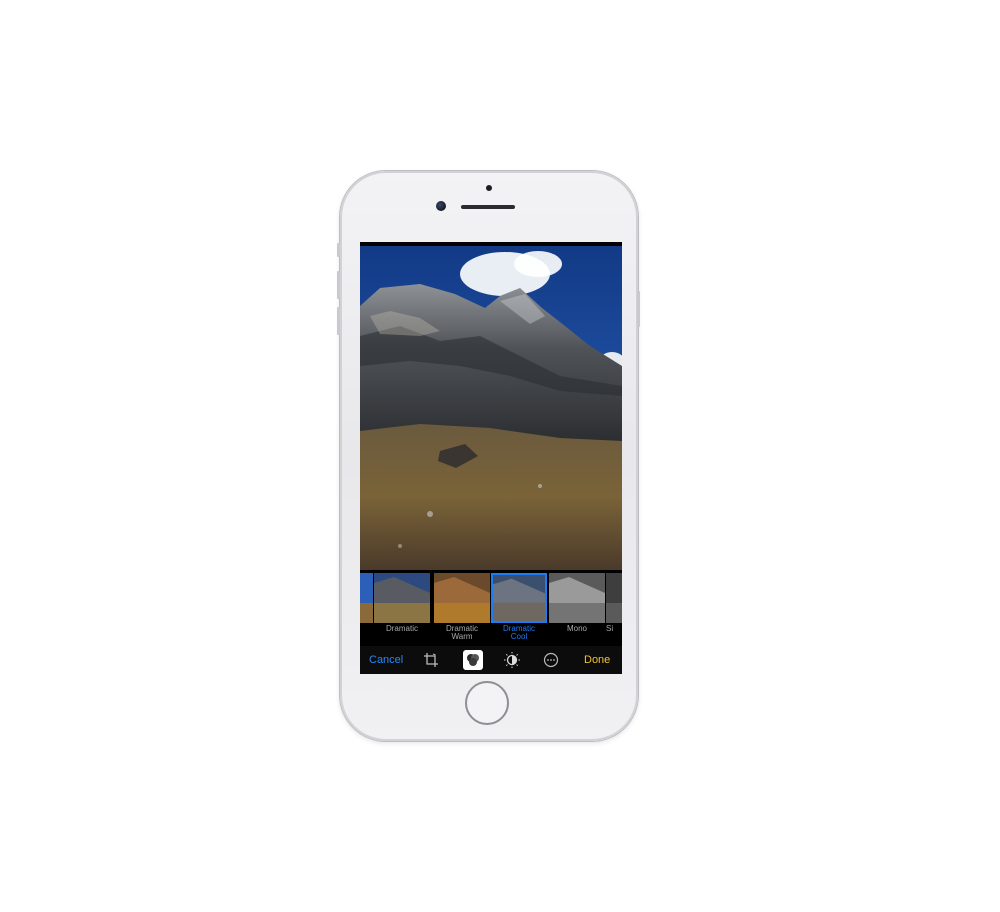  I want to click on filter-label-si: Si, so click(610, 628).